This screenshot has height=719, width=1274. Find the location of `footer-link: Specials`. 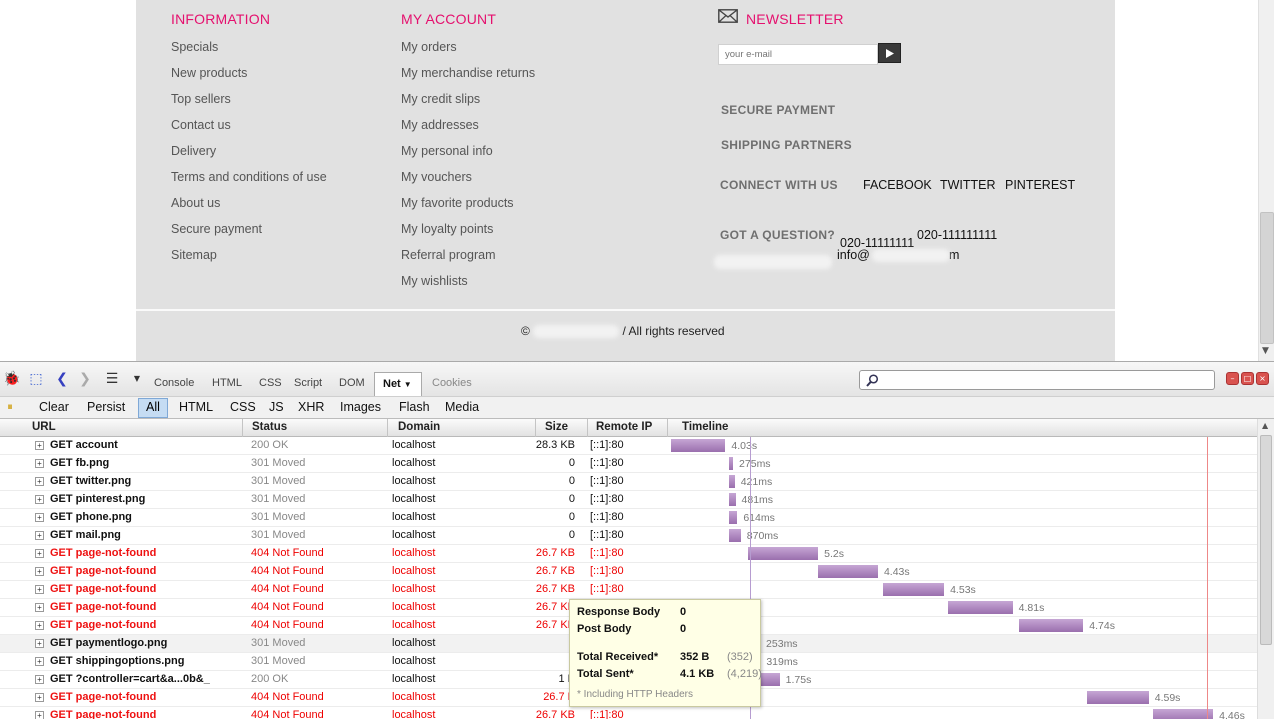

footer-link: Specials is located at coordinates (249, 53).